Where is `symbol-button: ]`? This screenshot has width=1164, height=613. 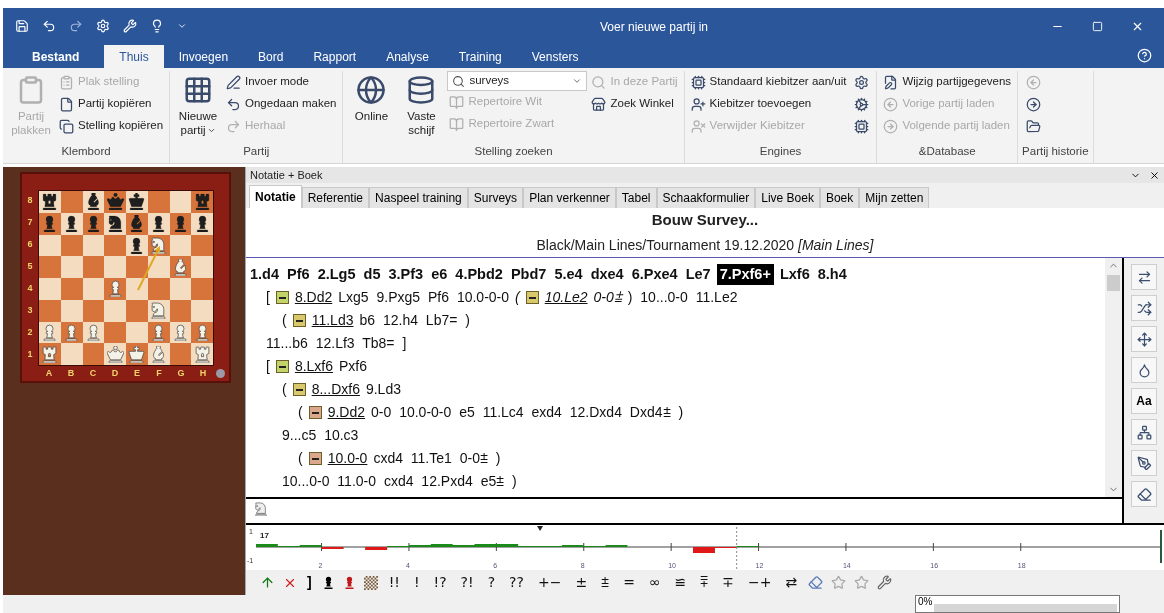
symbol-button: ] is located at coordinates (309, 582).